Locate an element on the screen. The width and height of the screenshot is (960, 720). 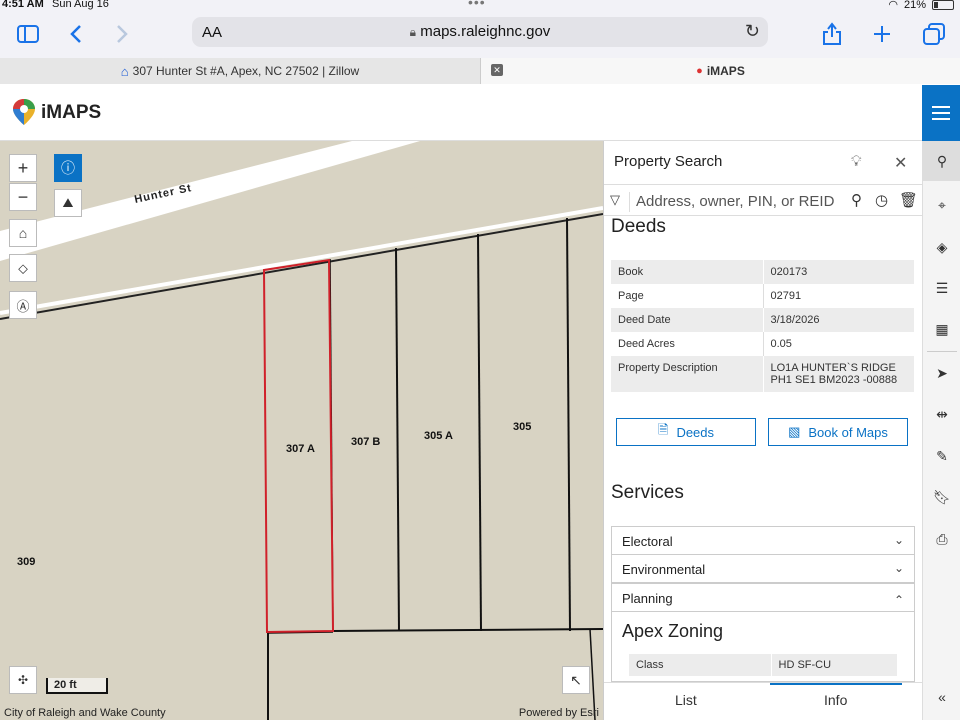
accordion-label: Electoral is located at coordinates (647, 541).